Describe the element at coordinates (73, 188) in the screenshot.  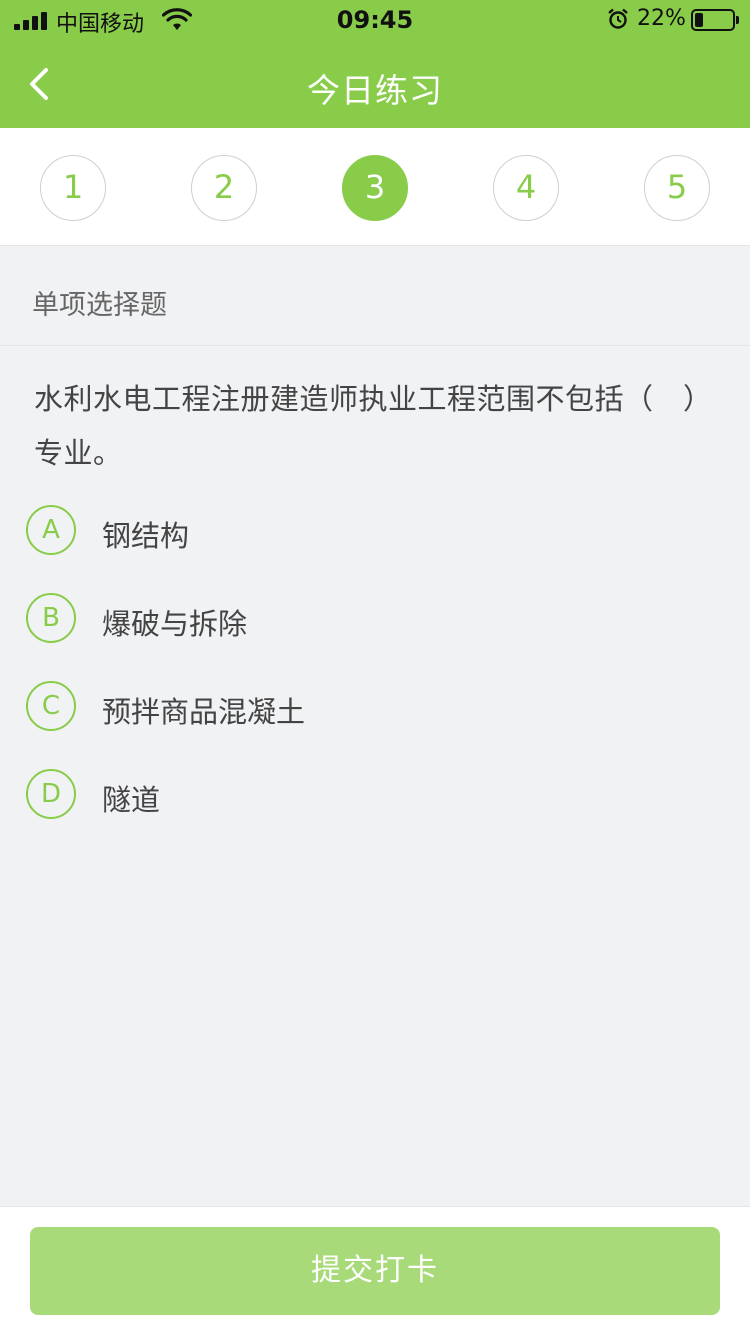
I see `step-1: 1` at that location.